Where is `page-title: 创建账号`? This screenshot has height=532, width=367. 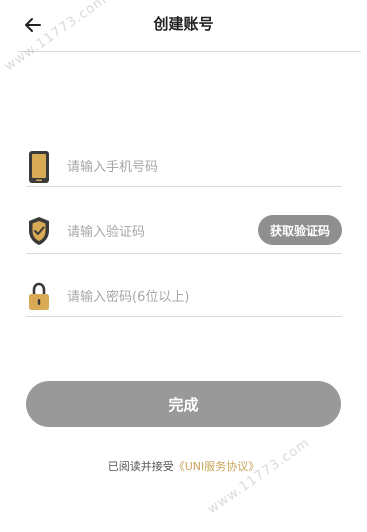 page-title: 创建账号 is located at coordinates (183, 24).